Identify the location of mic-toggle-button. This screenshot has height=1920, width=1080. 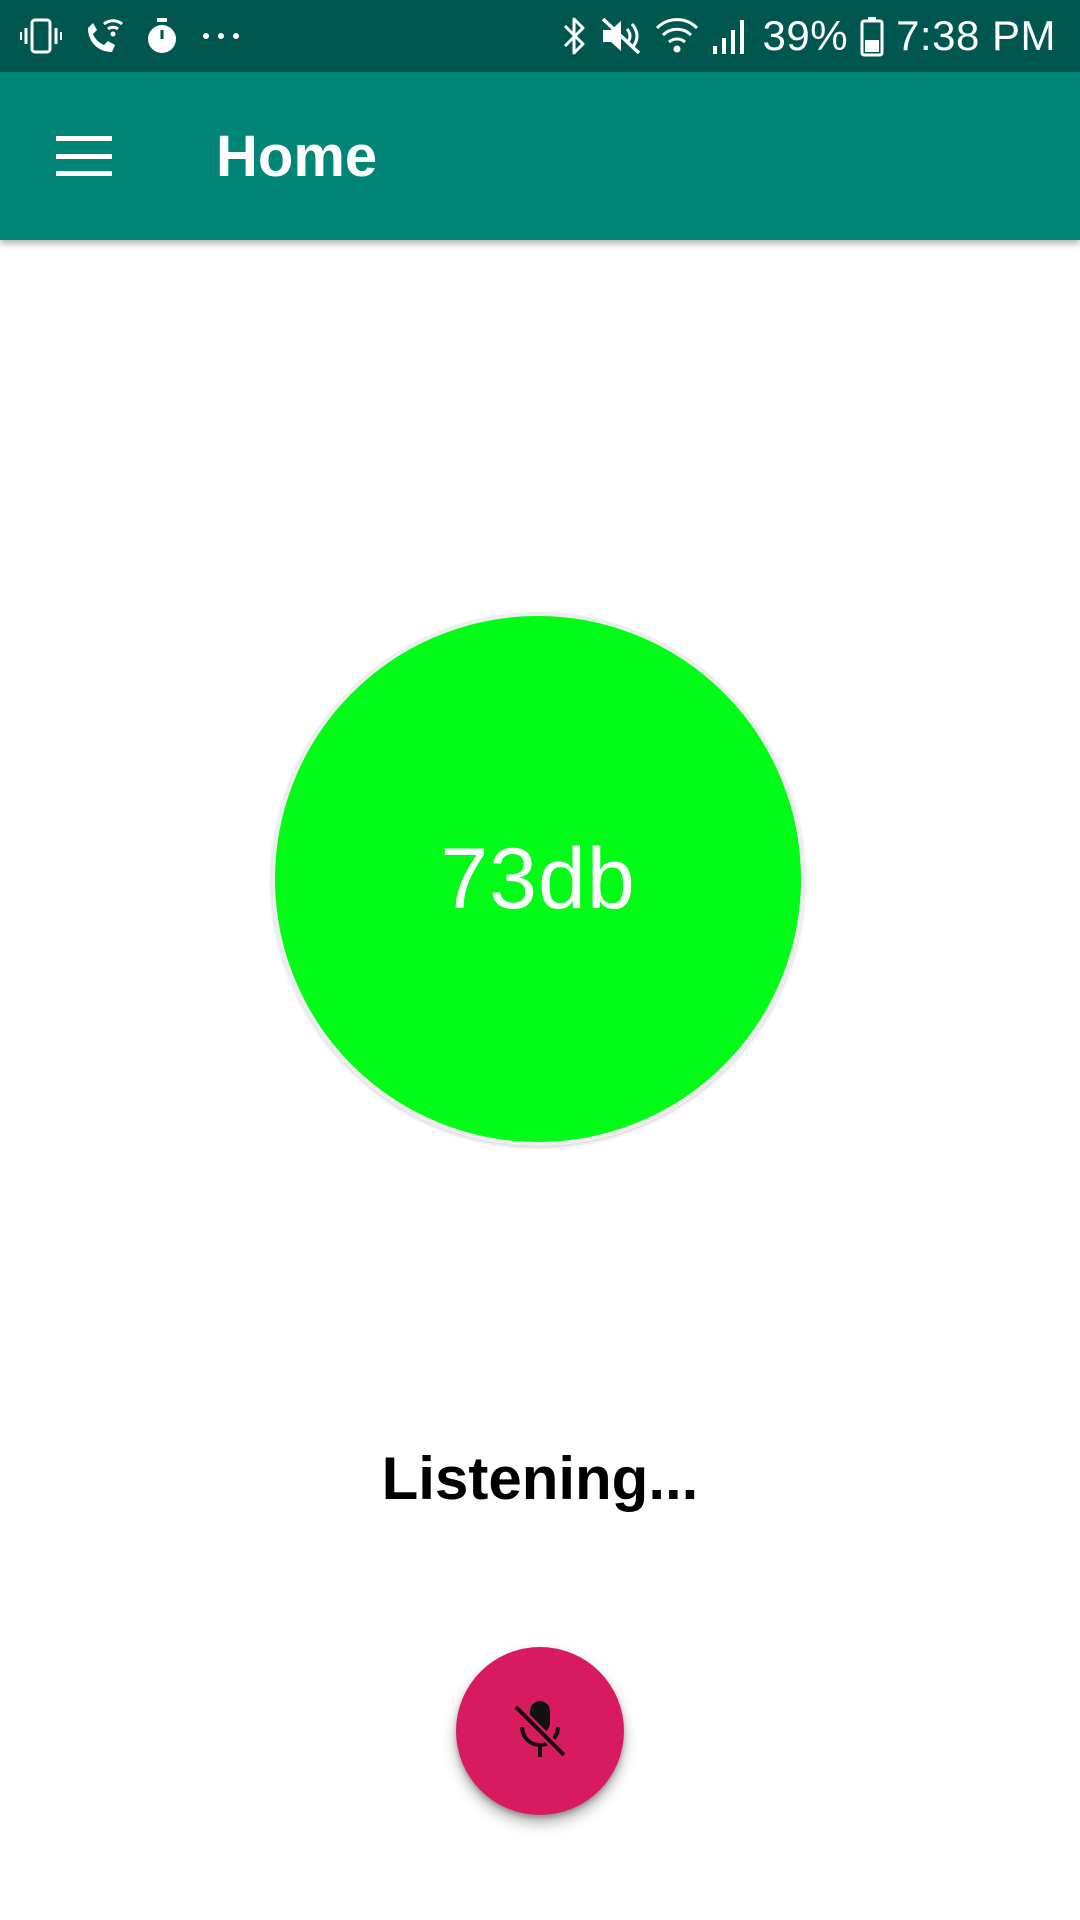
(540, 1731).